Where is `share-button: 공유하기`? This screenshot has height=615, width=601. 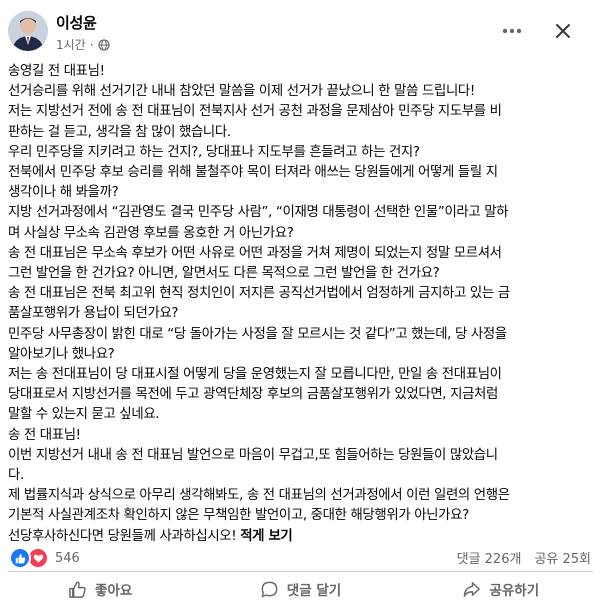 share-button: 공유하기 is located at coordinates (501, 589).